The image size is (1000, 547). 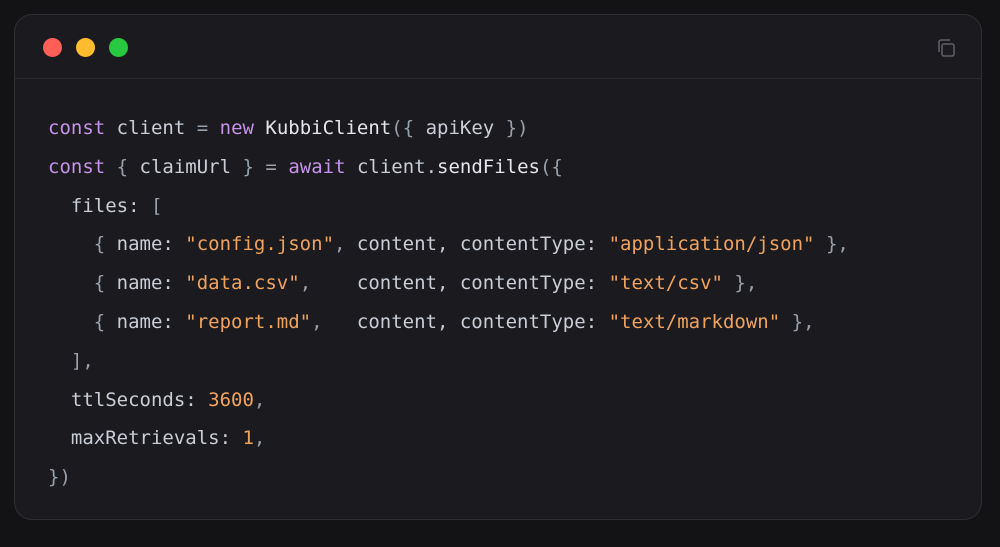 I want to click on code-token: files:, so click(x=99, y=205).